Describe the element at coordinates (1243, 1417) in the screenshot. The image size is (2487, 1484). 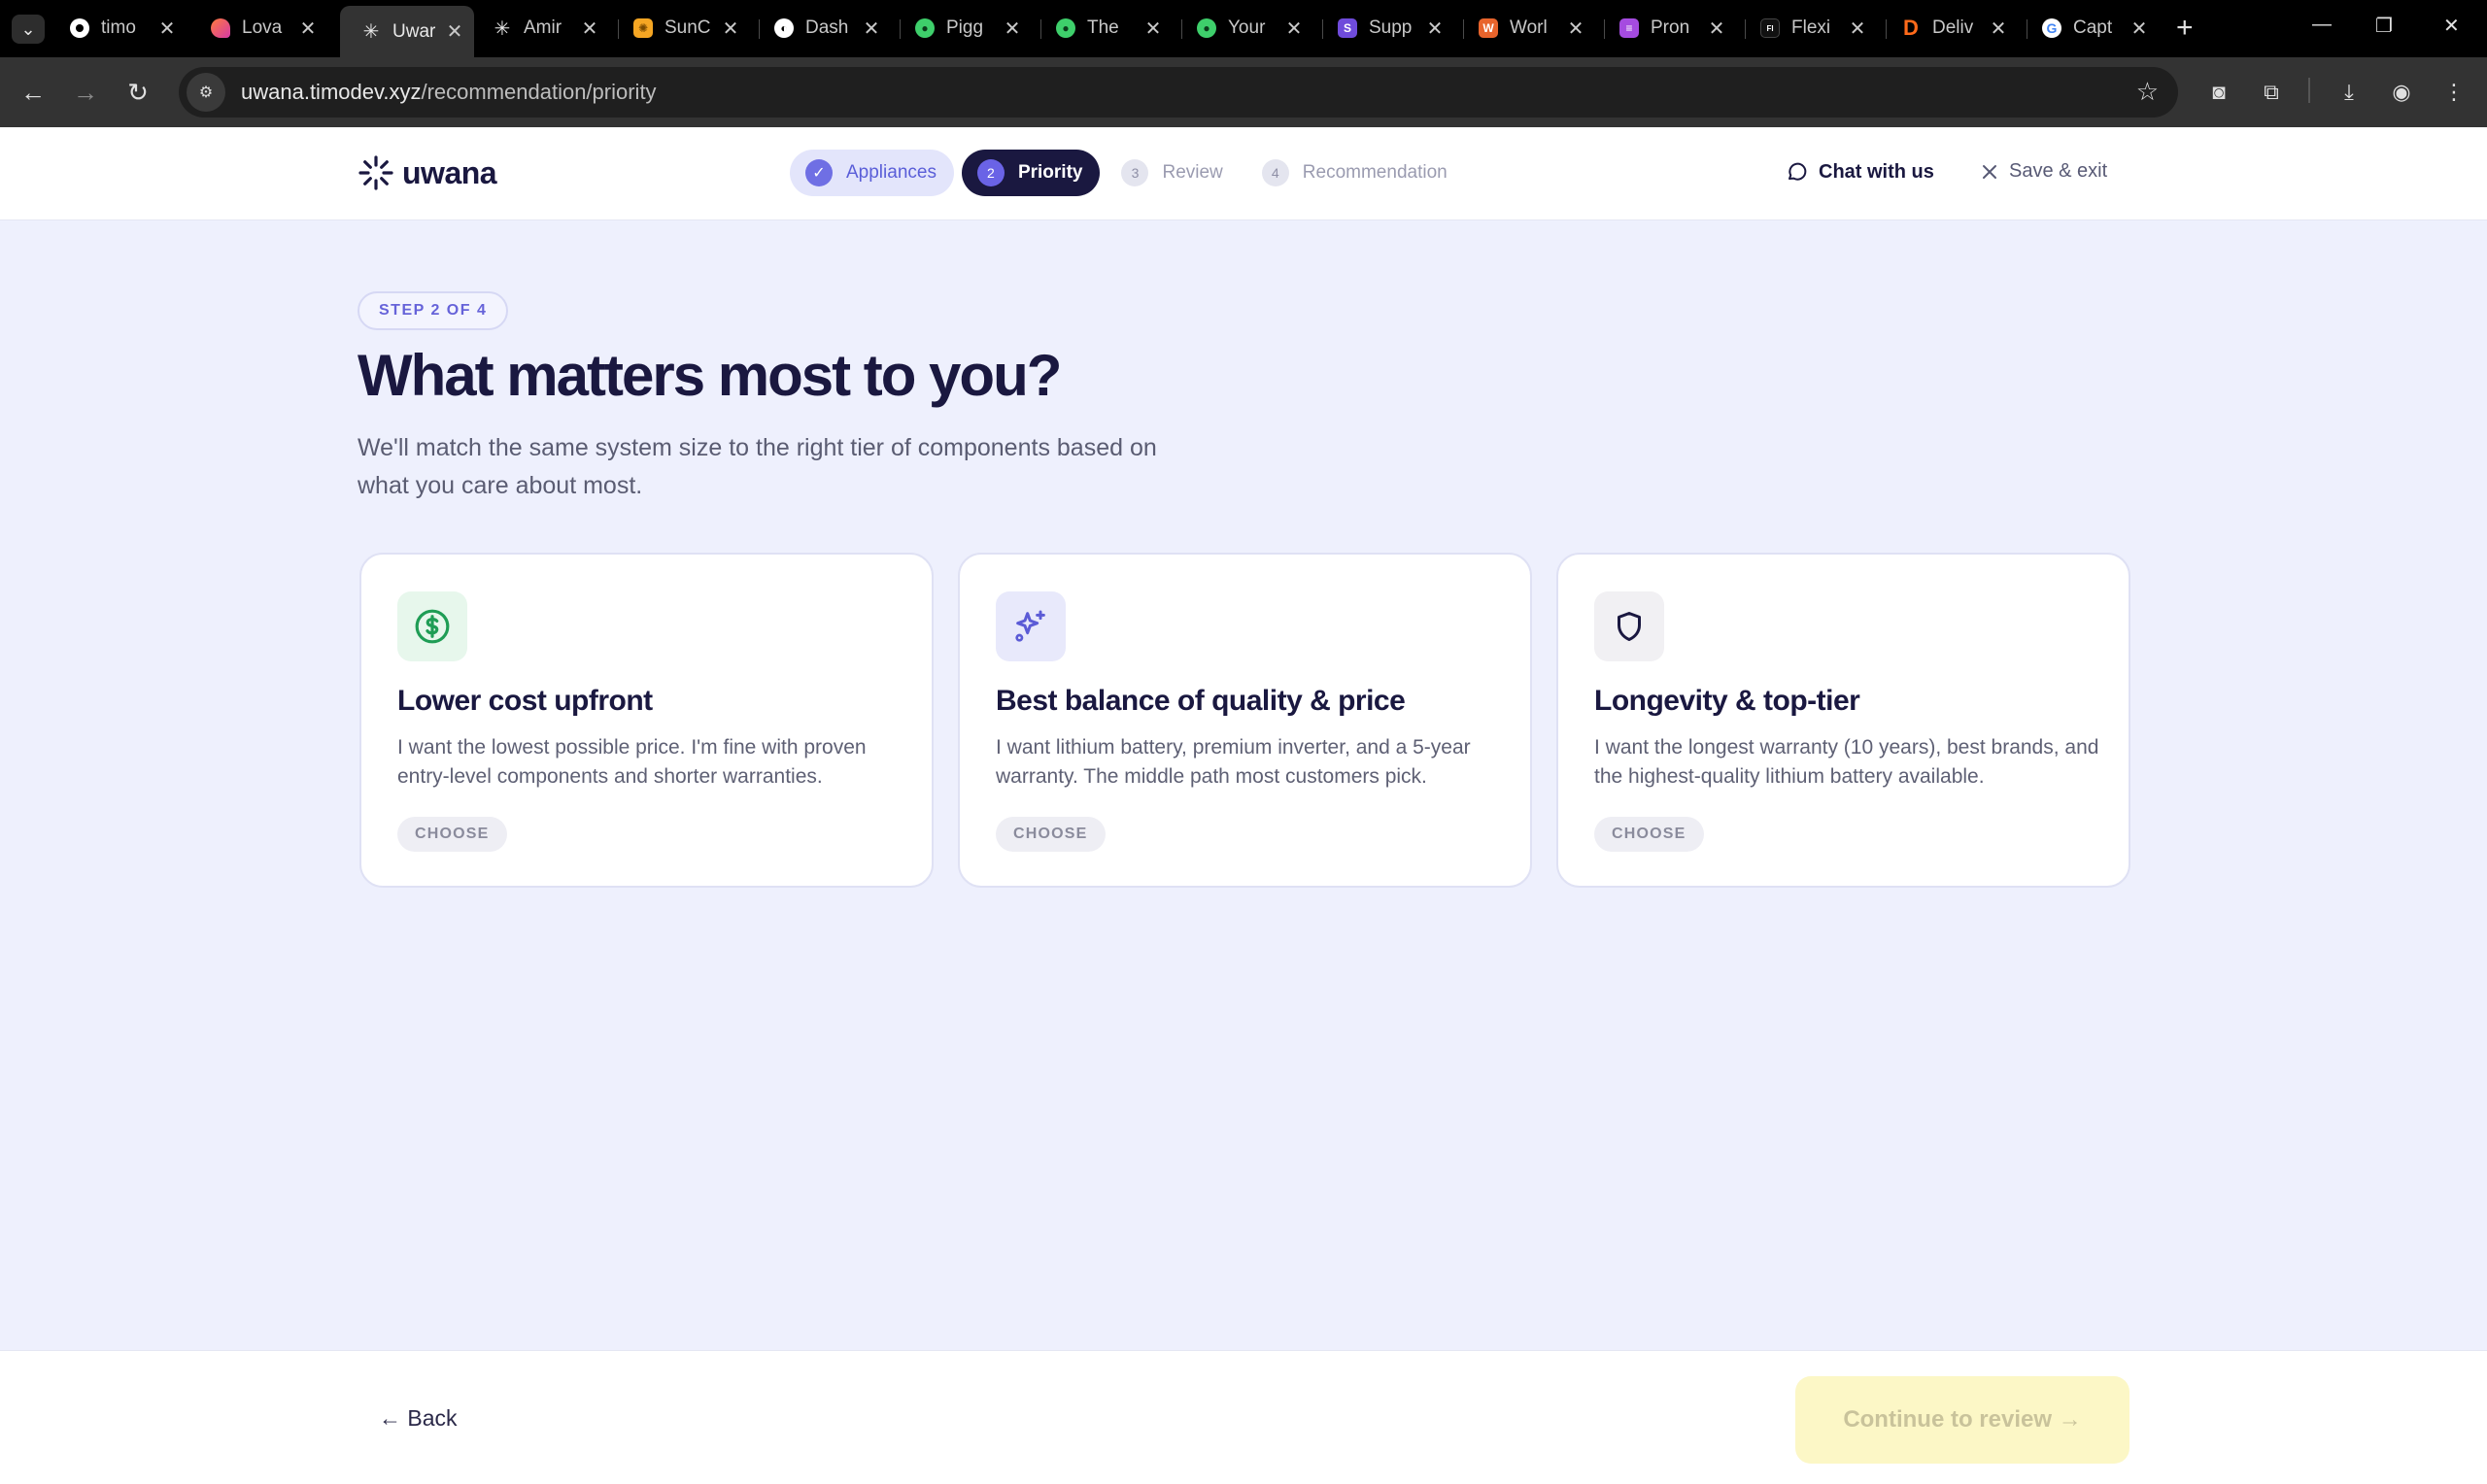
I see `wizard-footer: ← Back Continue to review →` at that location.